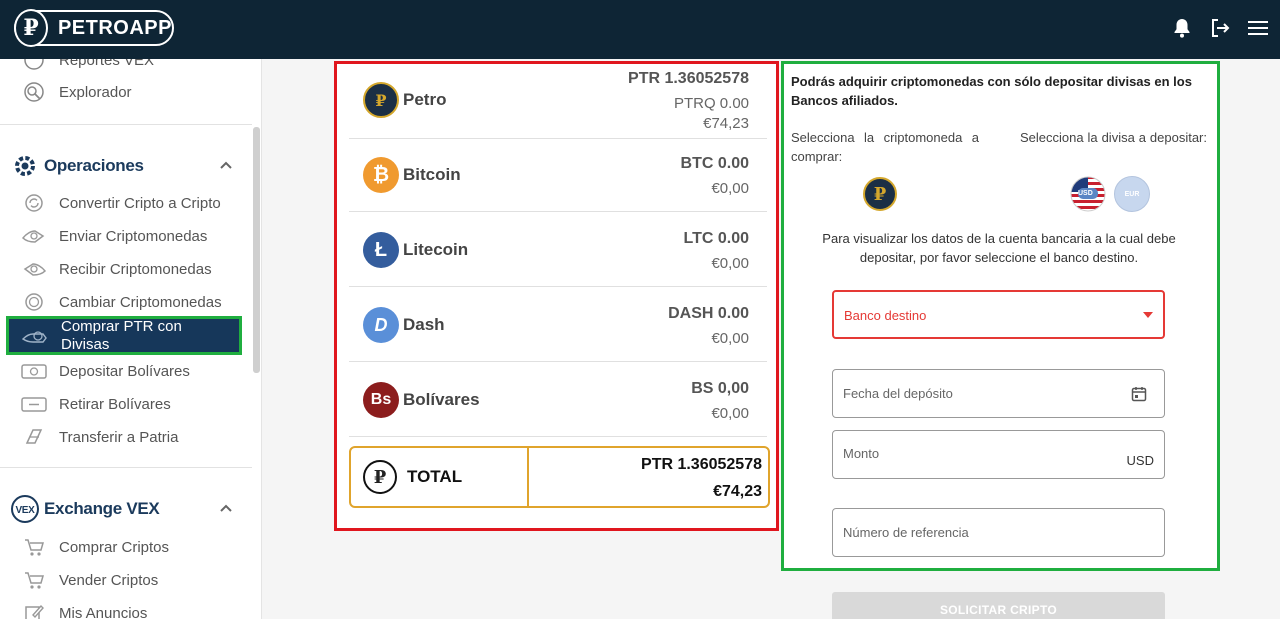 The height and width of the screenshot is (619, 1280). Describe the element at coordinates (34, 203) in the screenshot. I see `convert-icon` at that location.